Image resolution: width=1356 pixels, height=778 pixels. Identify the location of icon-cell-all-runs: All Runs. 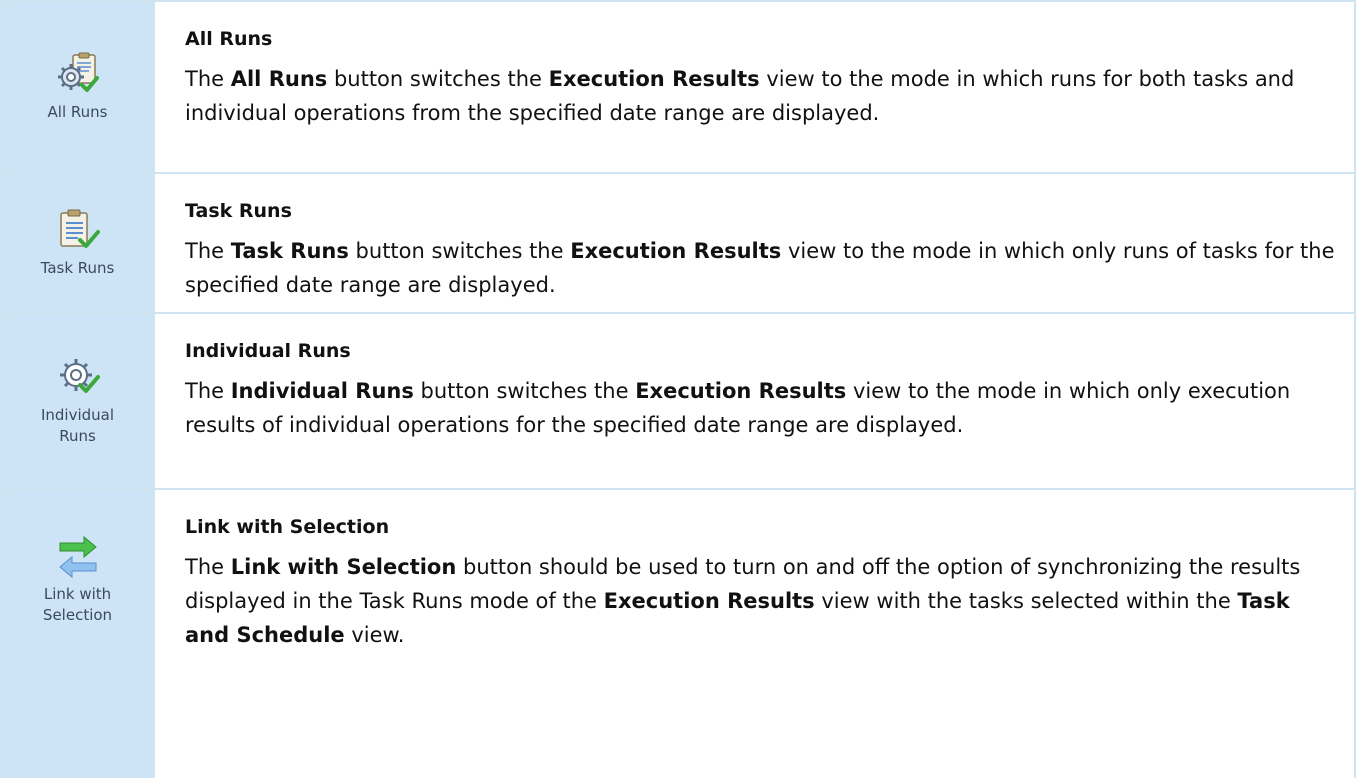
(77, 87).